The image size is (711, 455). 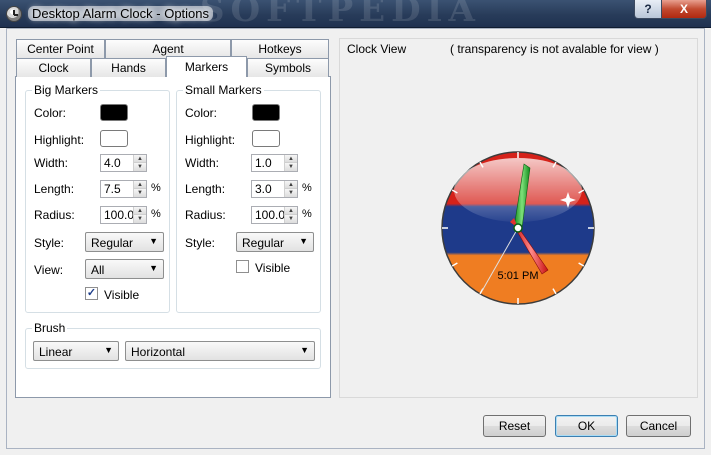 I want to click on big-view-label: View:, so click(x=49, y=270).